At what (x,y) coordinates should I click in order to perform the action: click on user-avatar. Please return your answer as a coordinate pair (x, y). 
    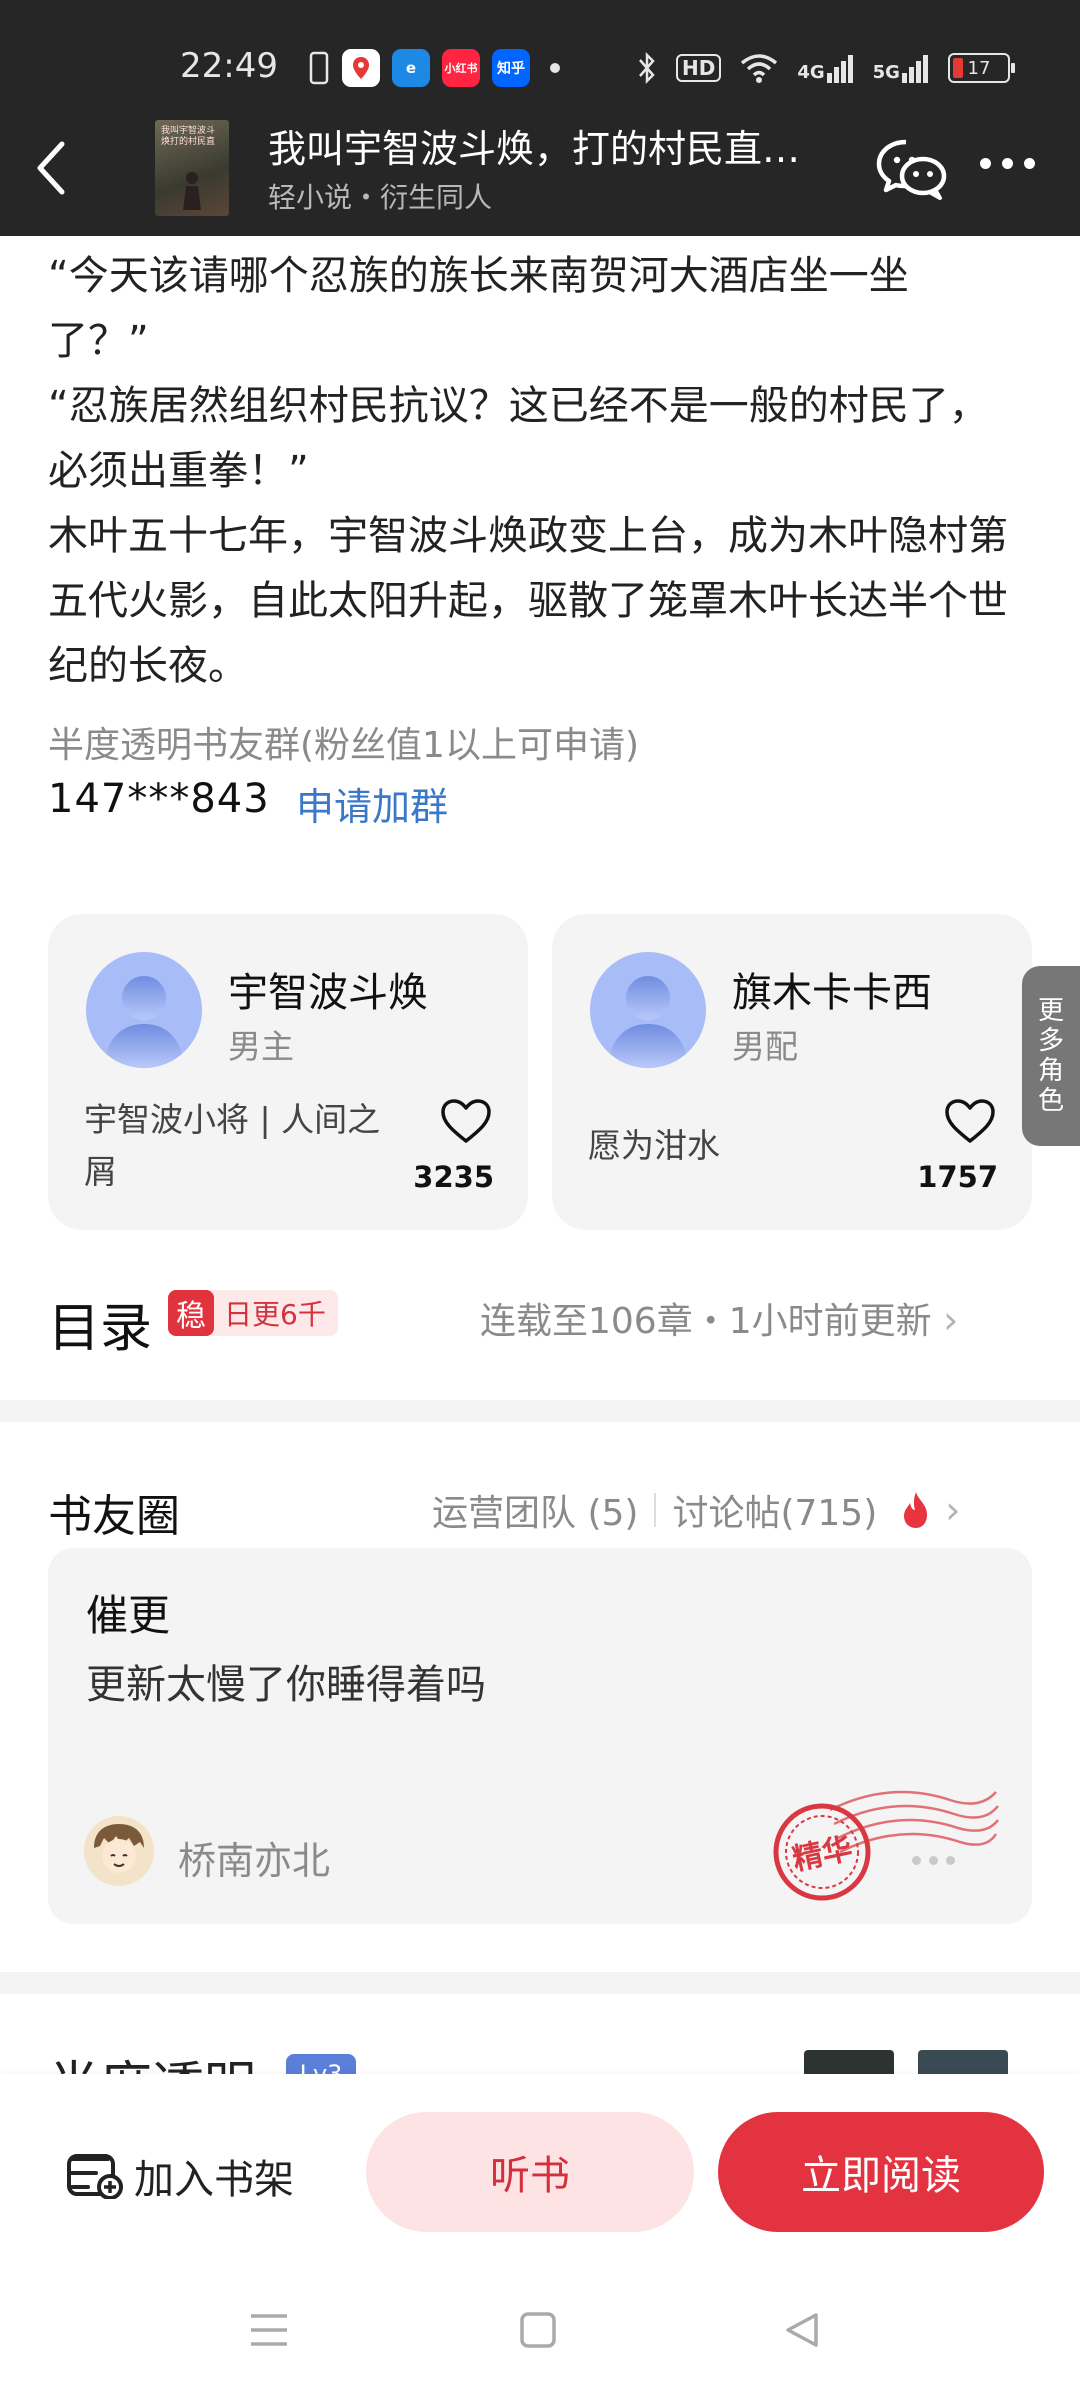
    Looking at the image, I should click on (119, 1851).